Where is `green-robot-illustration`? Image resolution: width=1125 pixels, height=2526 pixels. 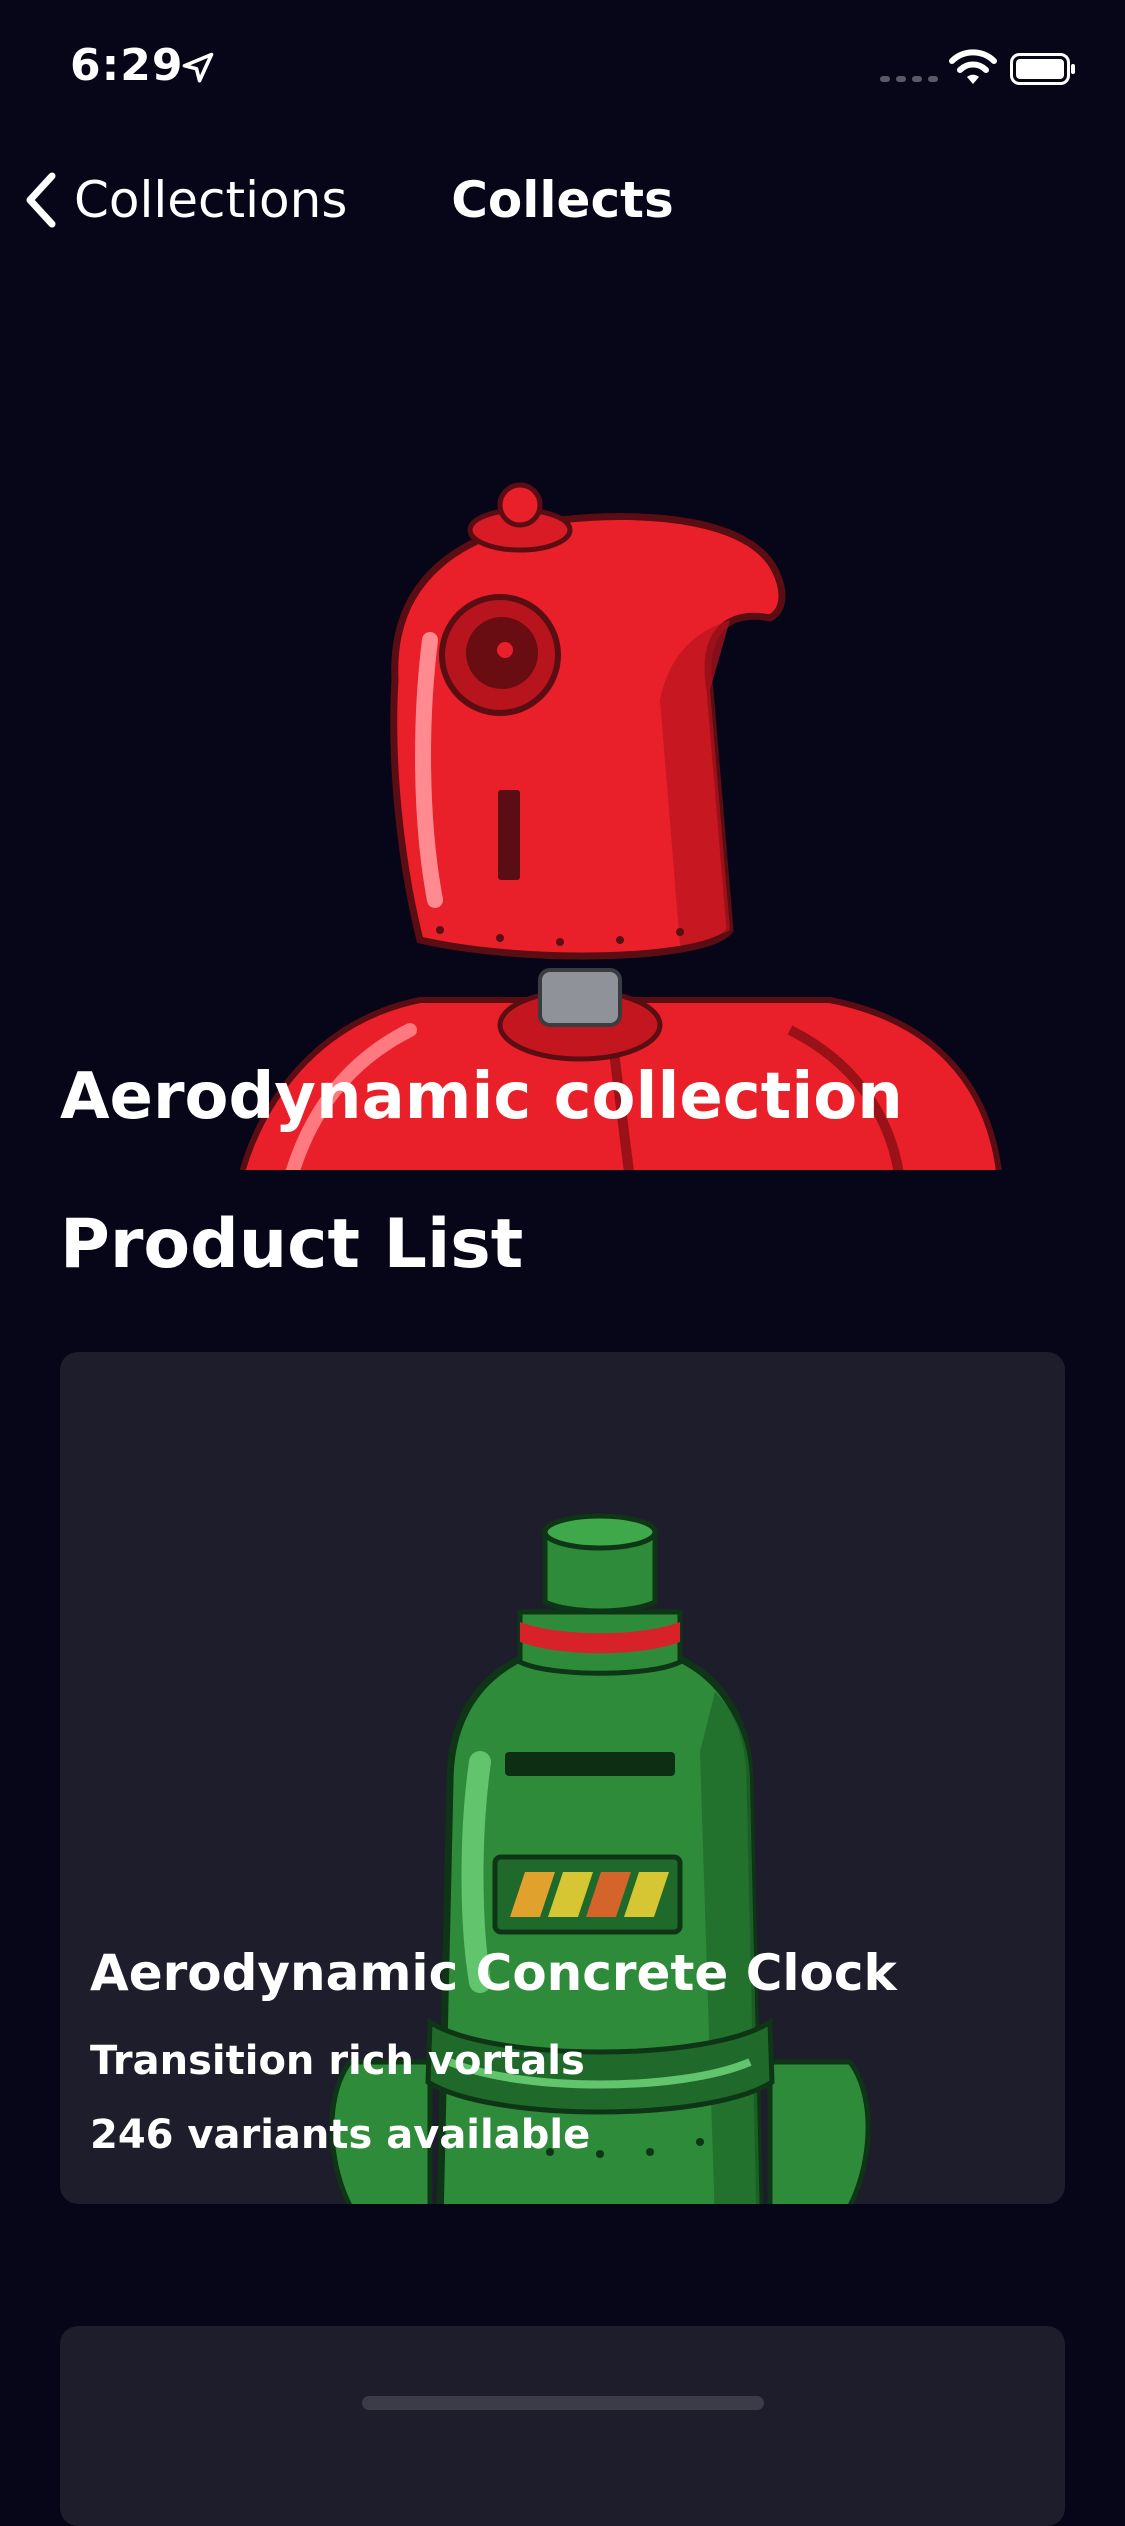 green-robot-illustration is located at coordinates (600, 1858).